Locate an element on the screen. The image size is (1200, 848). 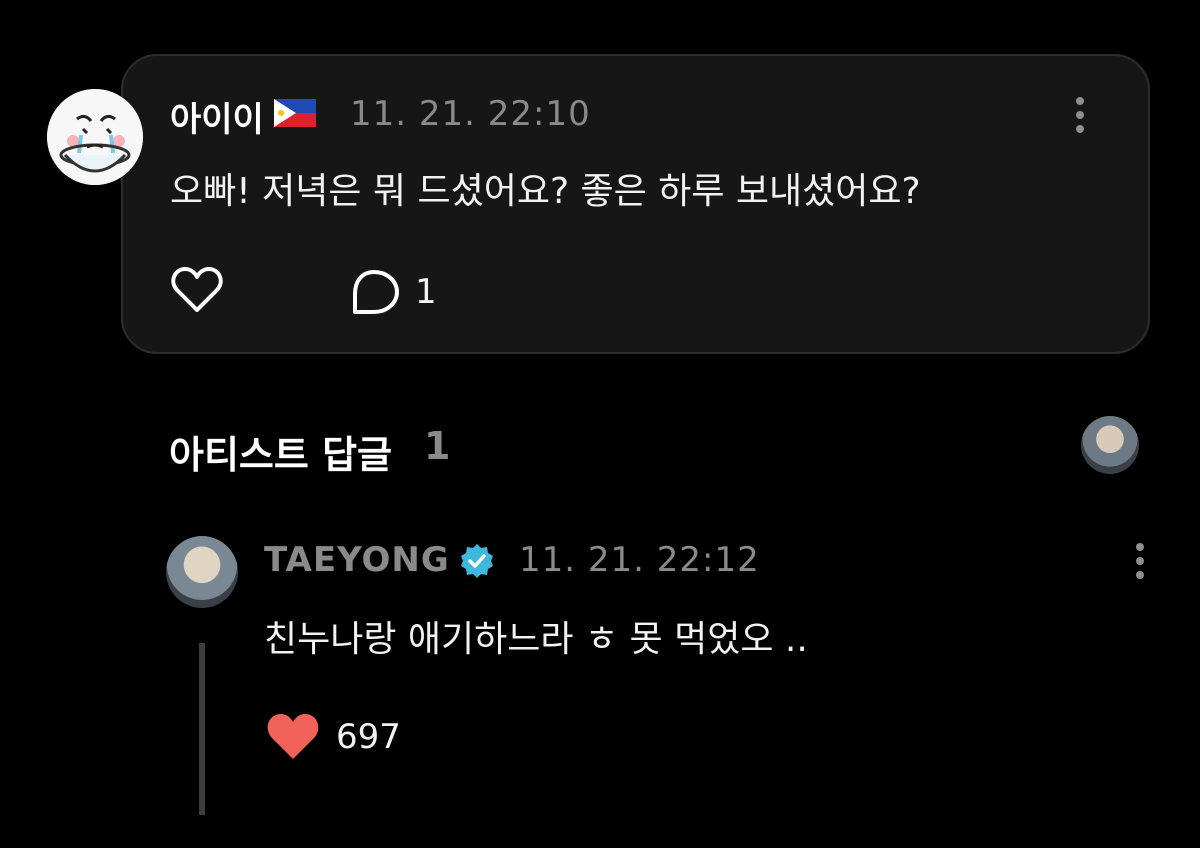
comment-timestamp: 11. 21. 22:10 is located at coordinates (470, 114).